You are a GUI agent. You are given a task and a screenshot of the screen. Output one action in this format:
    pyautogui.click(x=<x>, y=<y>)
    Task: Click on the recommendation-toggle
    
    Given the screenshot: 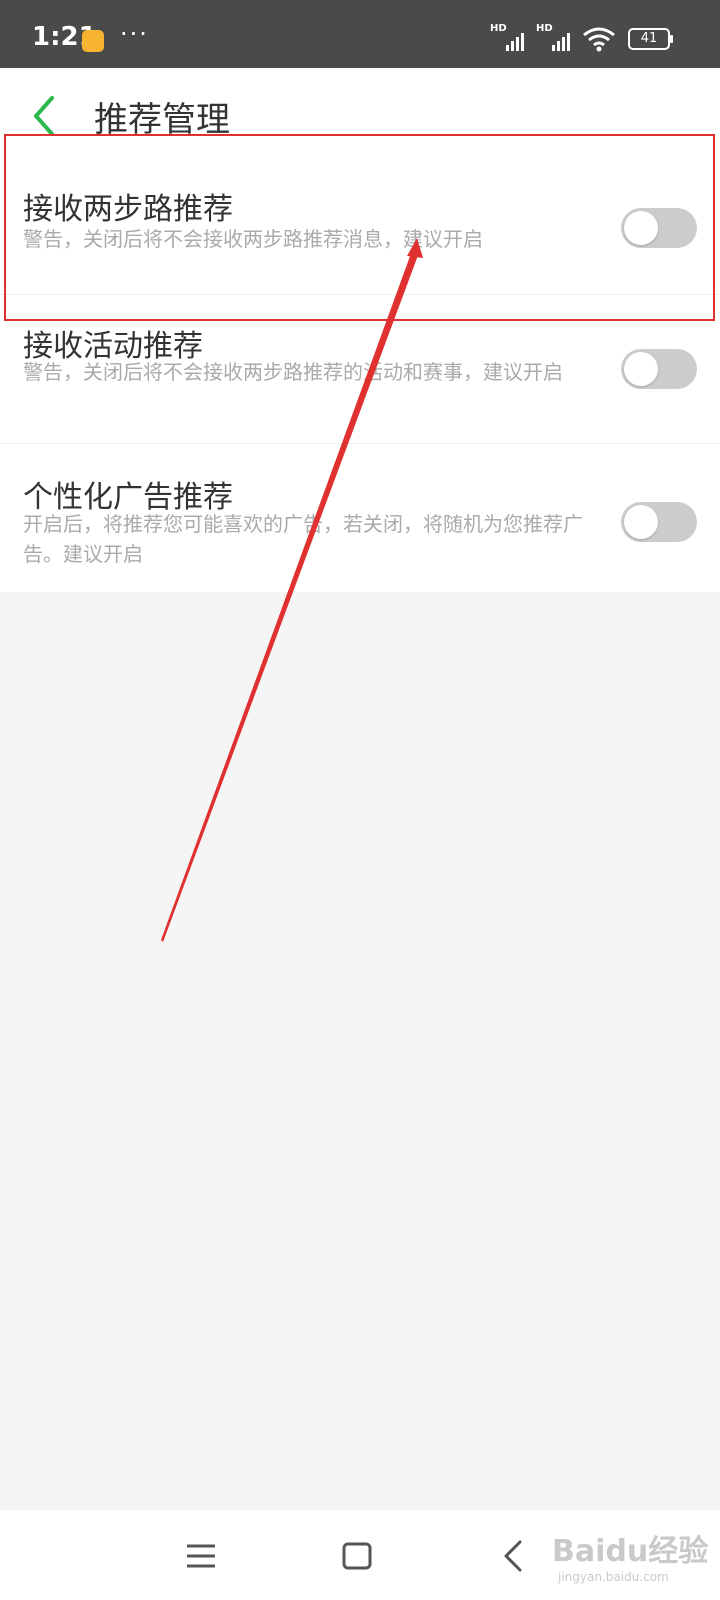 What is the action you would take?
    pyautogui.click(x=659, y=228)
    